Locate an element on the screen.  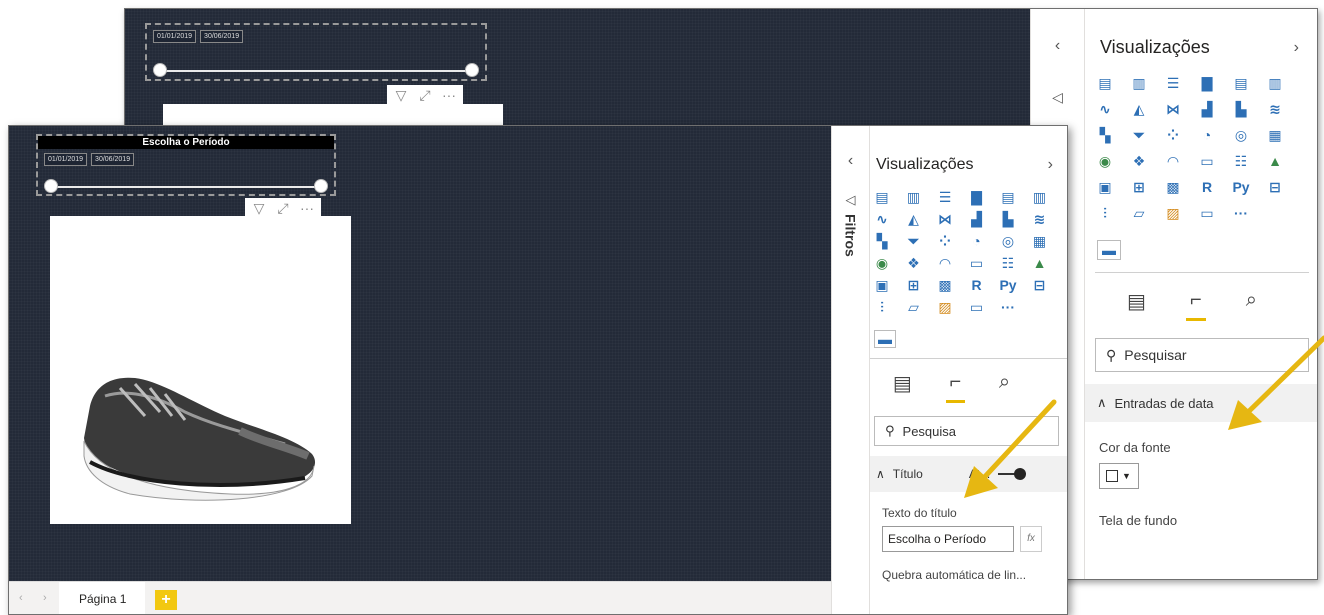
fx-button: fx is located at coordinates (1031, 539).